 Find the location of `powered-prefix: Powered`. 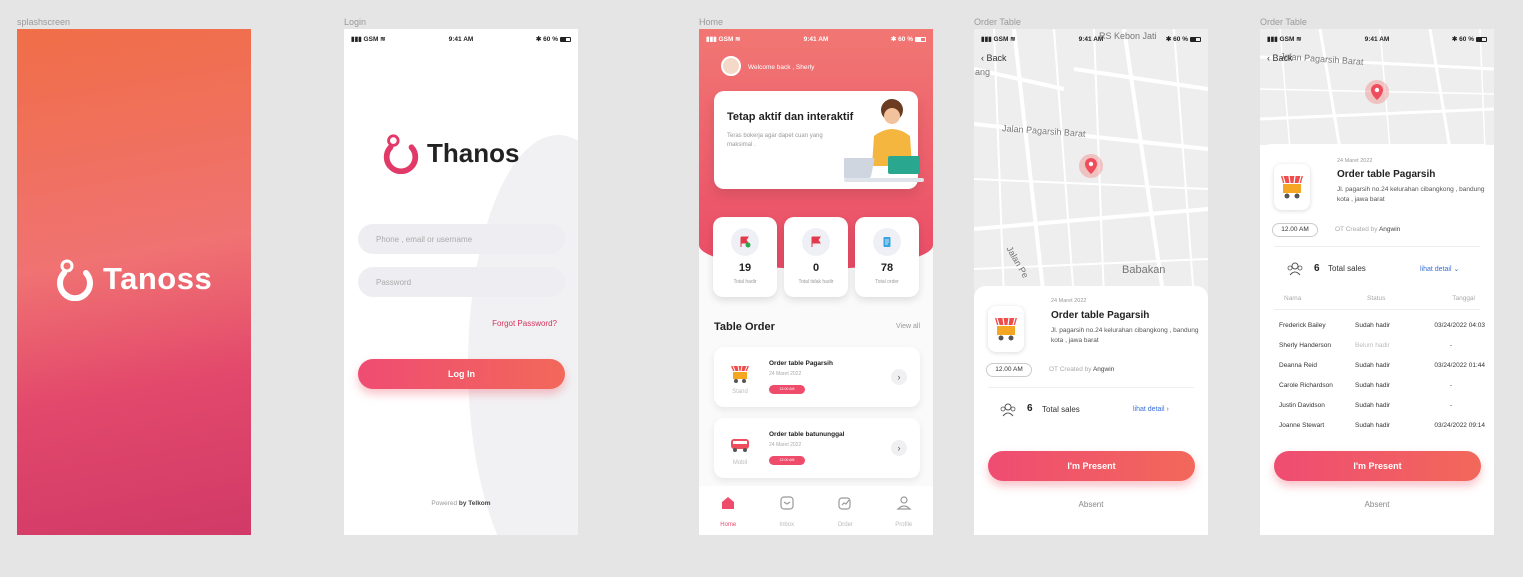

powered-prefix: Powered is located at coordinates (444, 503).